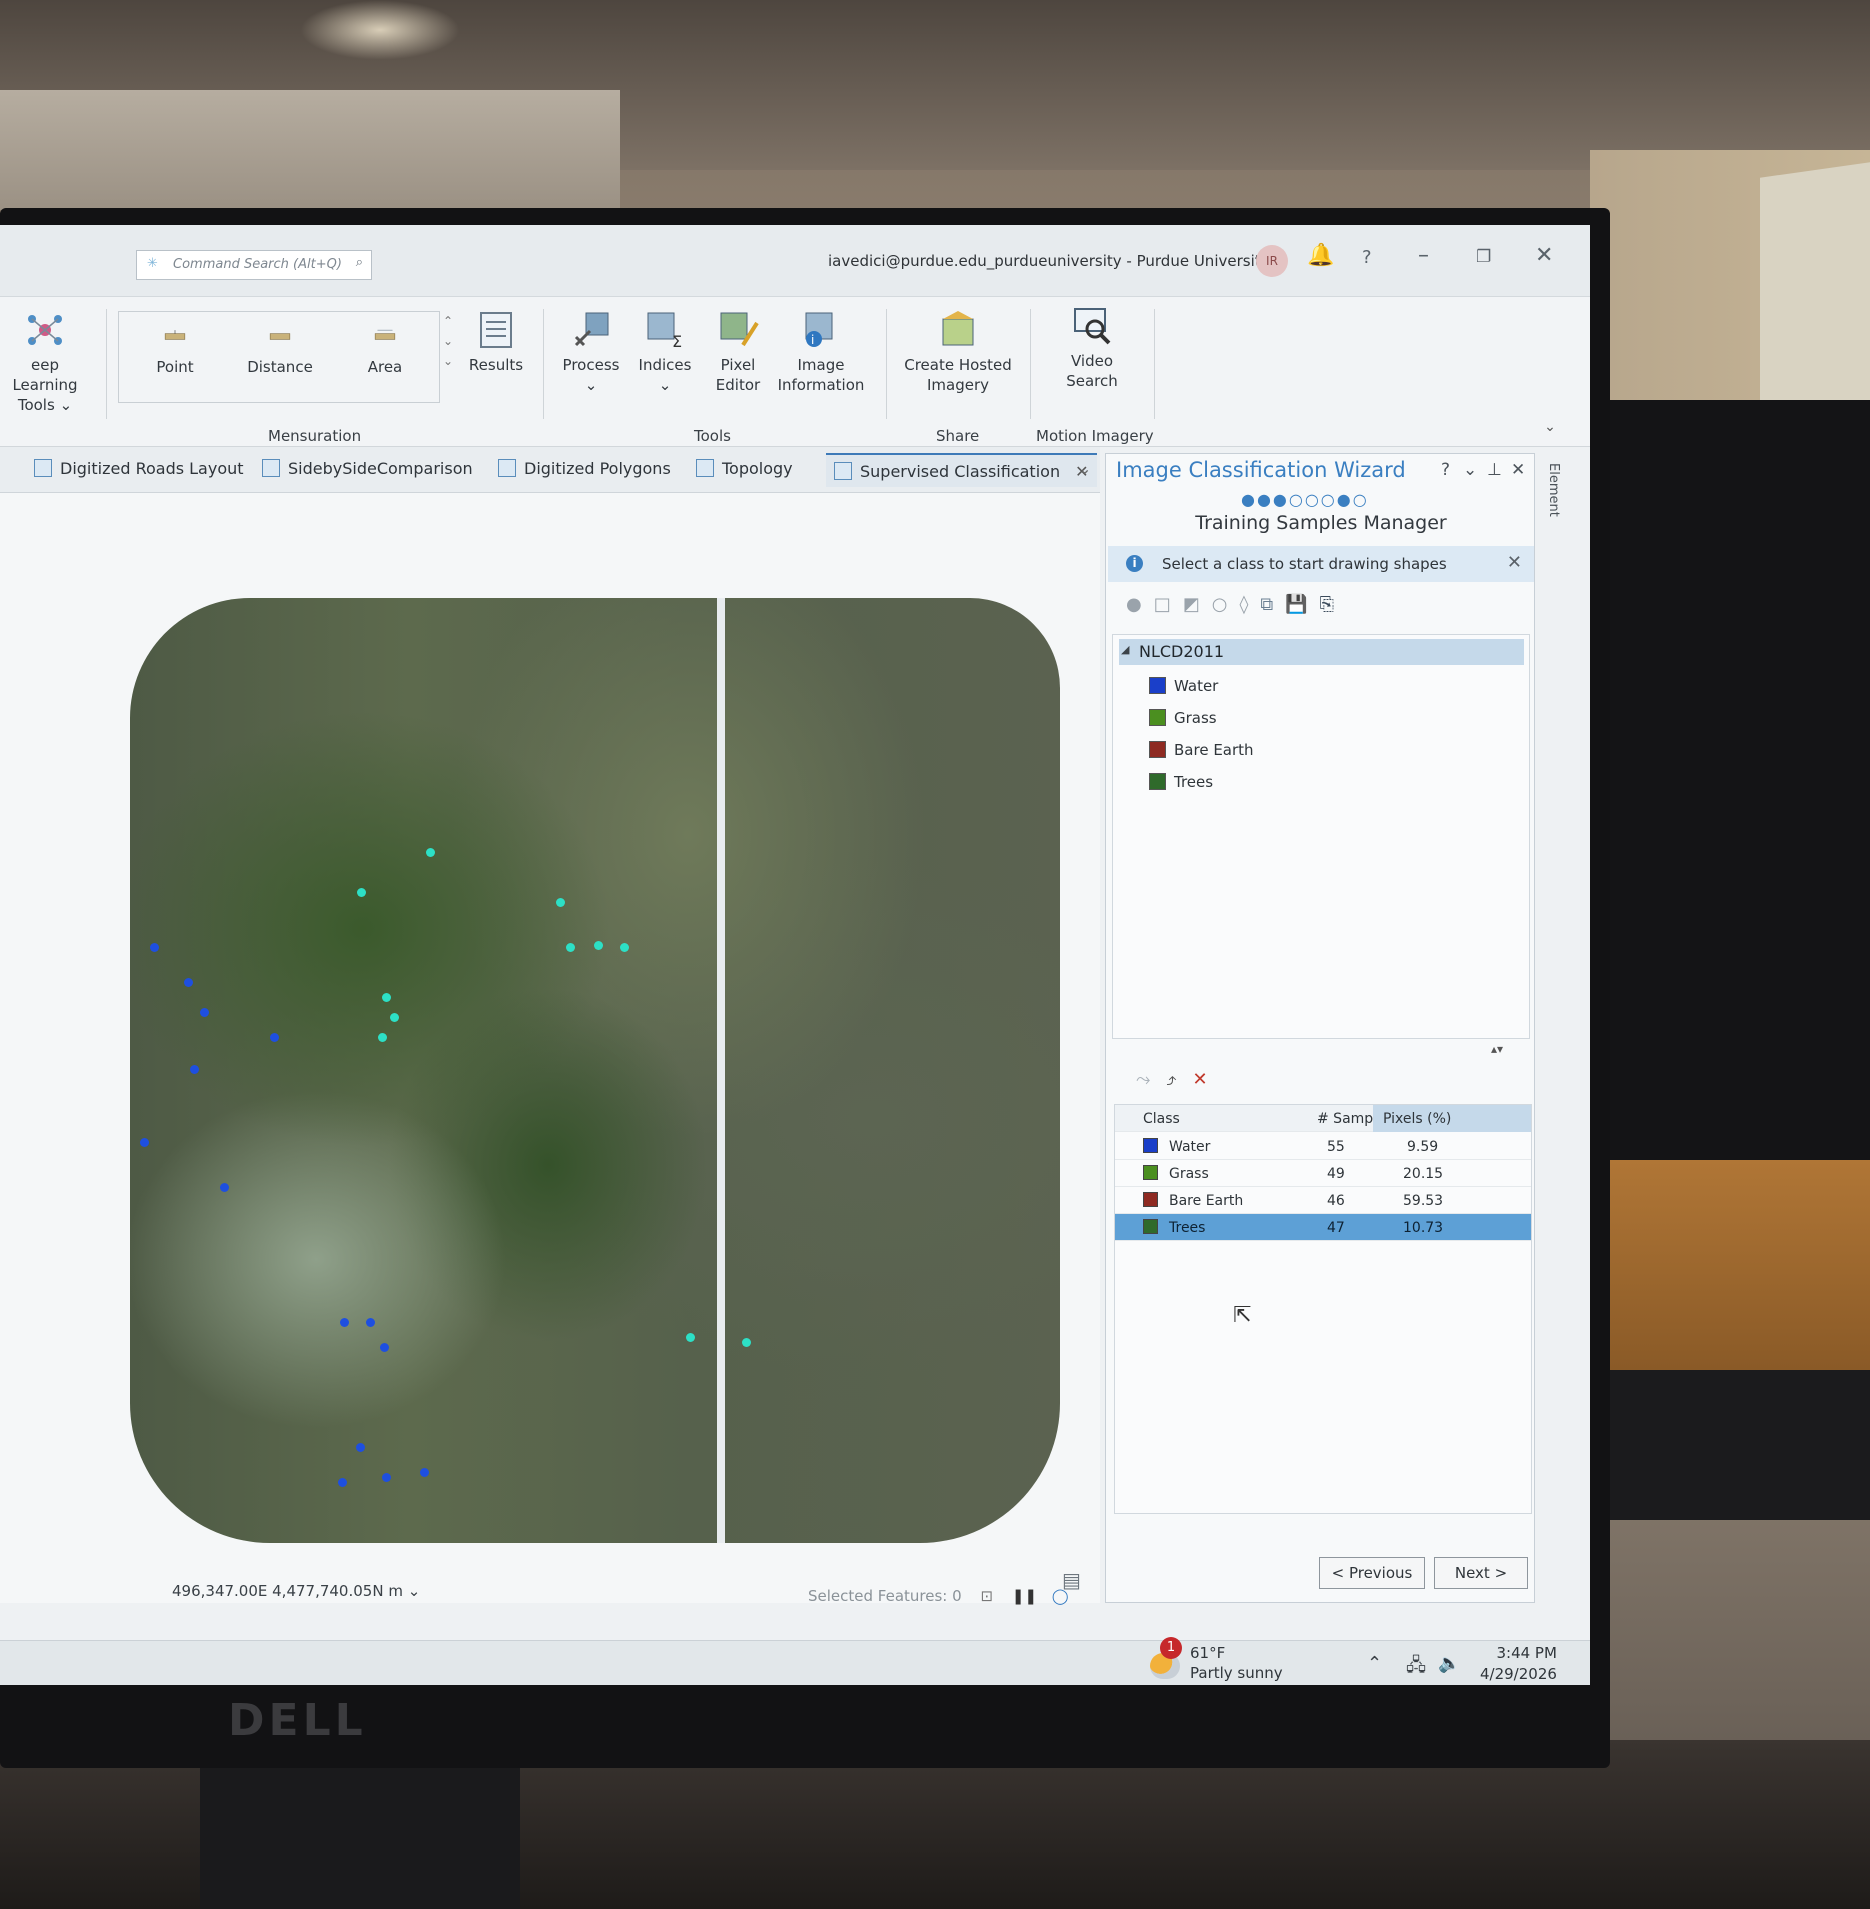  Describe the element at coordinates (367, 468) in the screenshot. I see `tab-side-by-side: SidebySideComparison` at that location.